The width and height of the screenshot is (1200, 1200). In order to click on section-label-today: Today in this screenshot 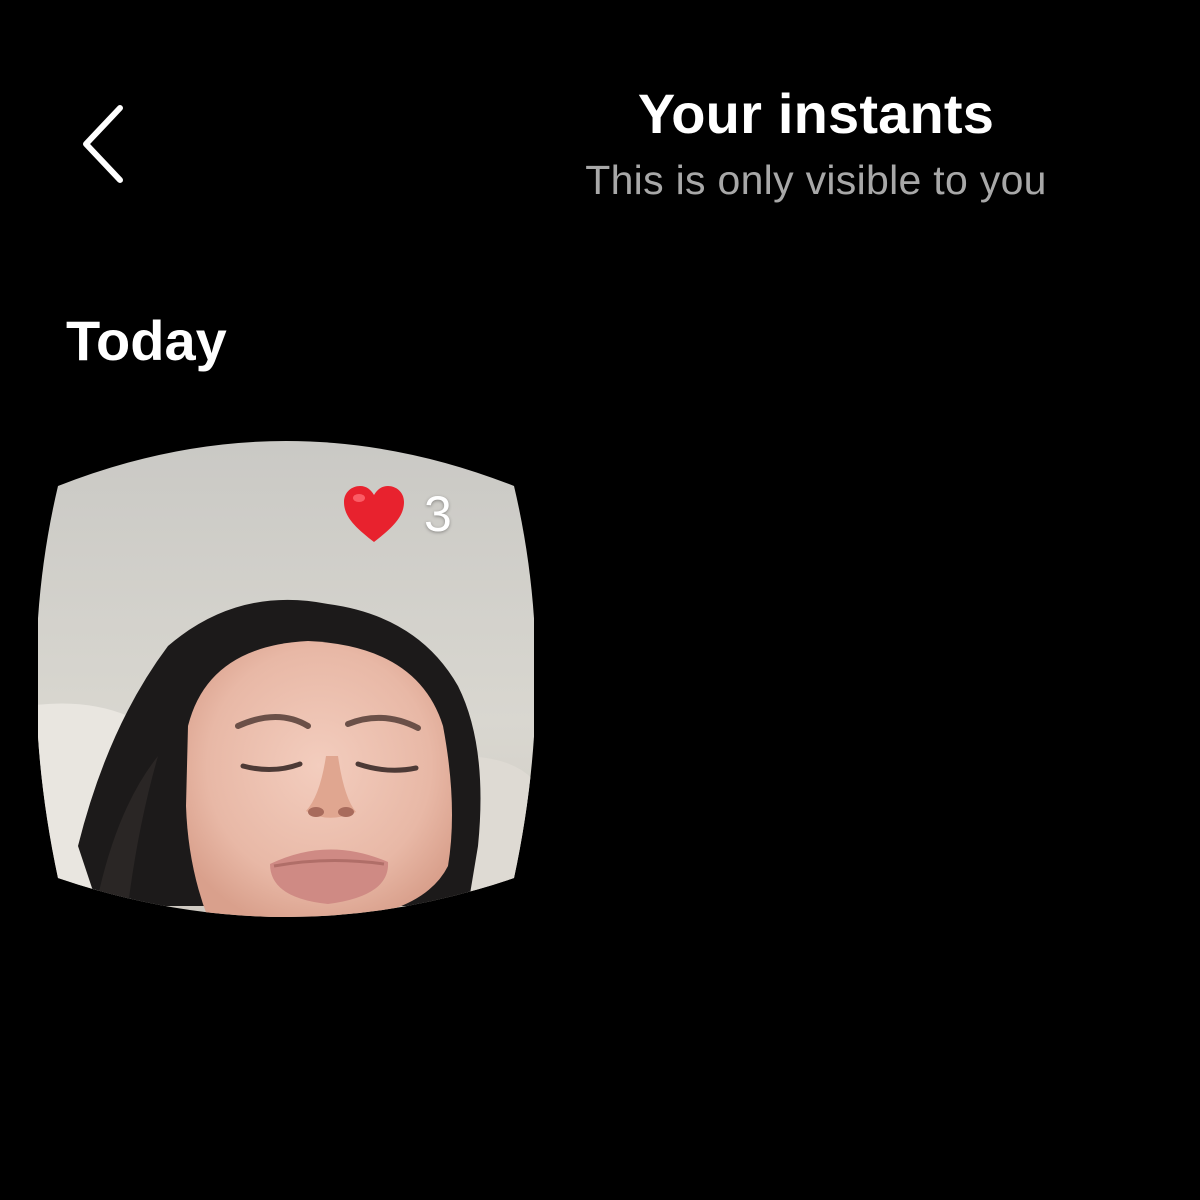, I will do `click(146, 340)`.